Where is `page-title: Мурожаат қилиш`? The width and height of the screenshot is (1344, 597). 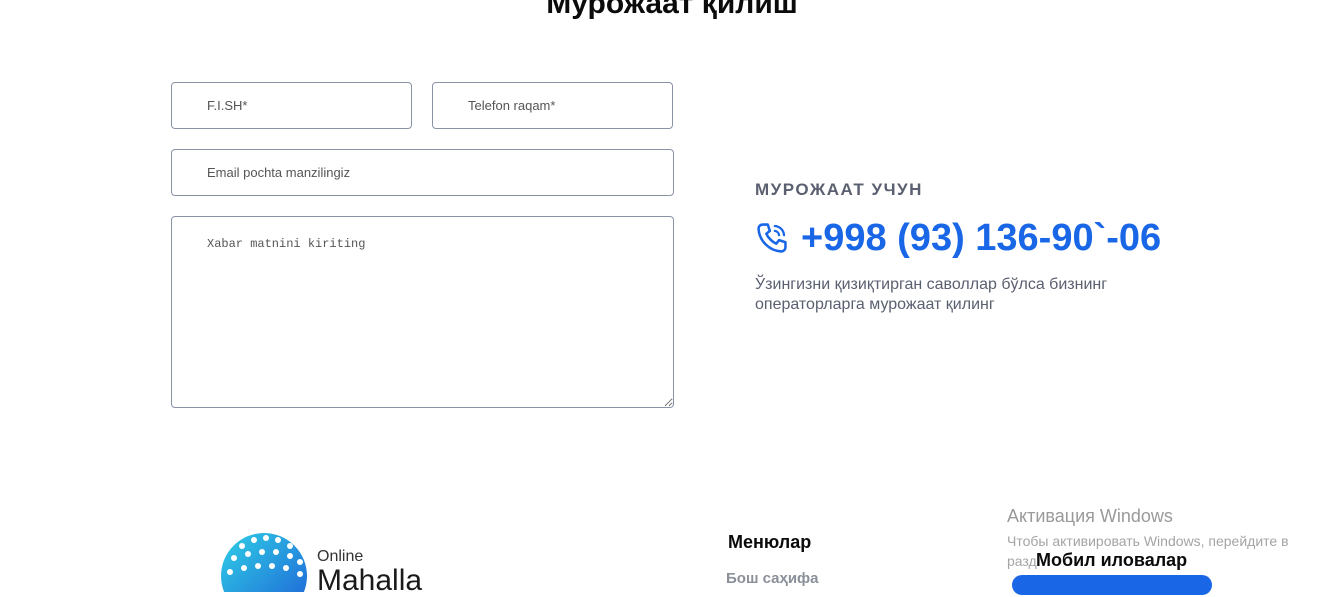 page-title: Мурожаат қилиш is located at coordinates (672, 10).